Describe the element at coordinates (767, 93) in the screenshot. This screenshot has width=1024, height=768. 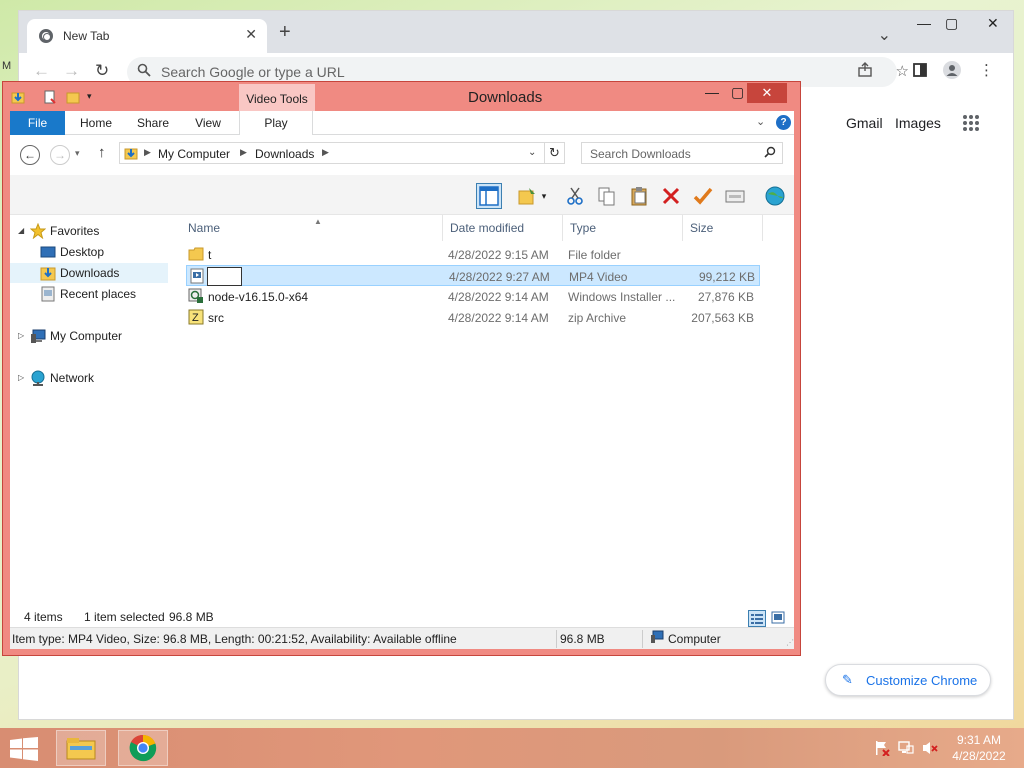
I see `explorer-close-button: ✕` at that location.